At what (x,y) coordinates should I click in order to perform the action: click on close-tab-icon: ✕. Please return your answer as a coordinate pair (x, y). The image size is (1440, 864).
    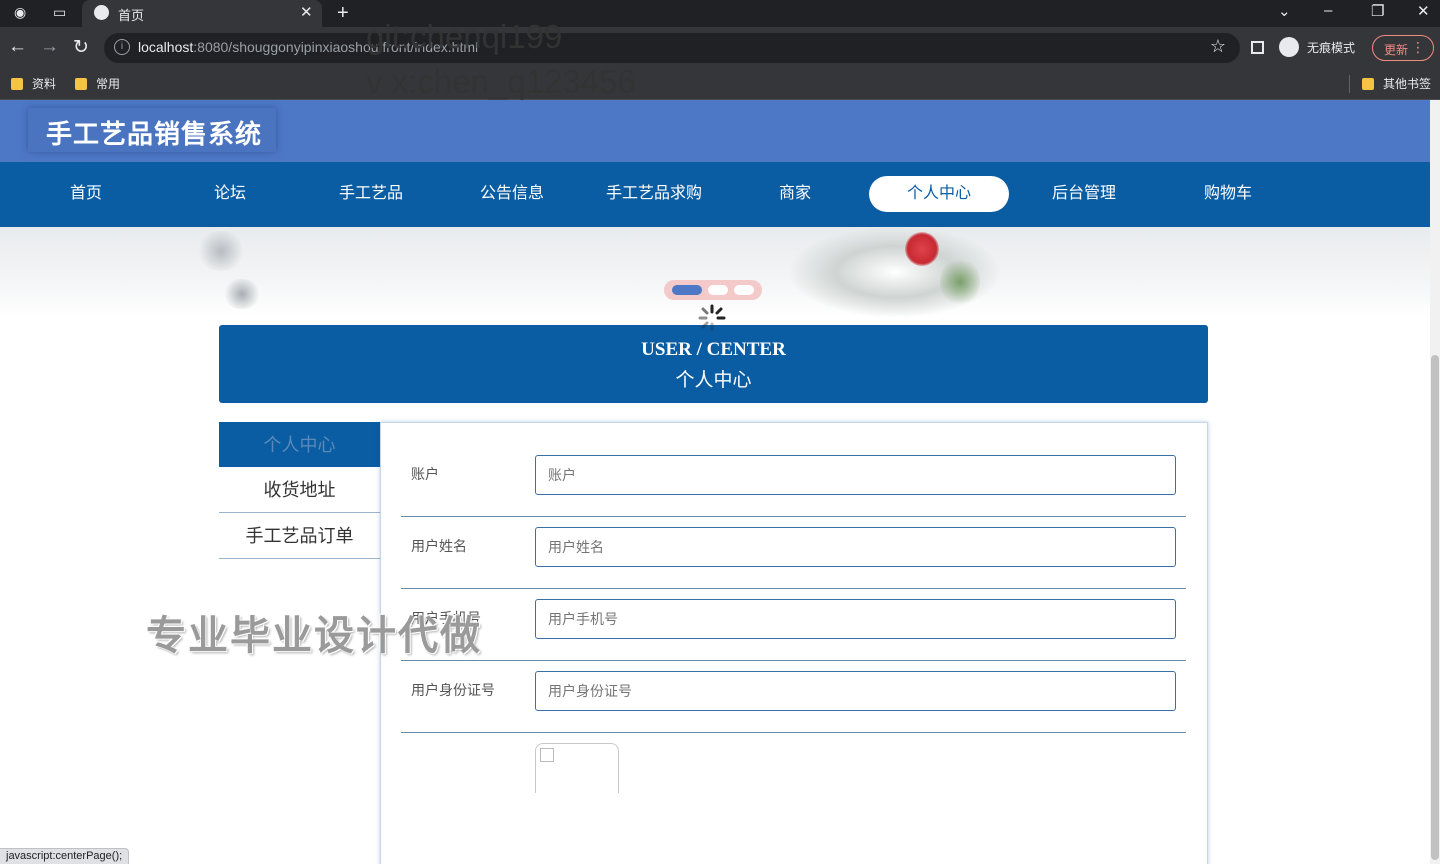
    Looking at the image, I should click on (306, 12).